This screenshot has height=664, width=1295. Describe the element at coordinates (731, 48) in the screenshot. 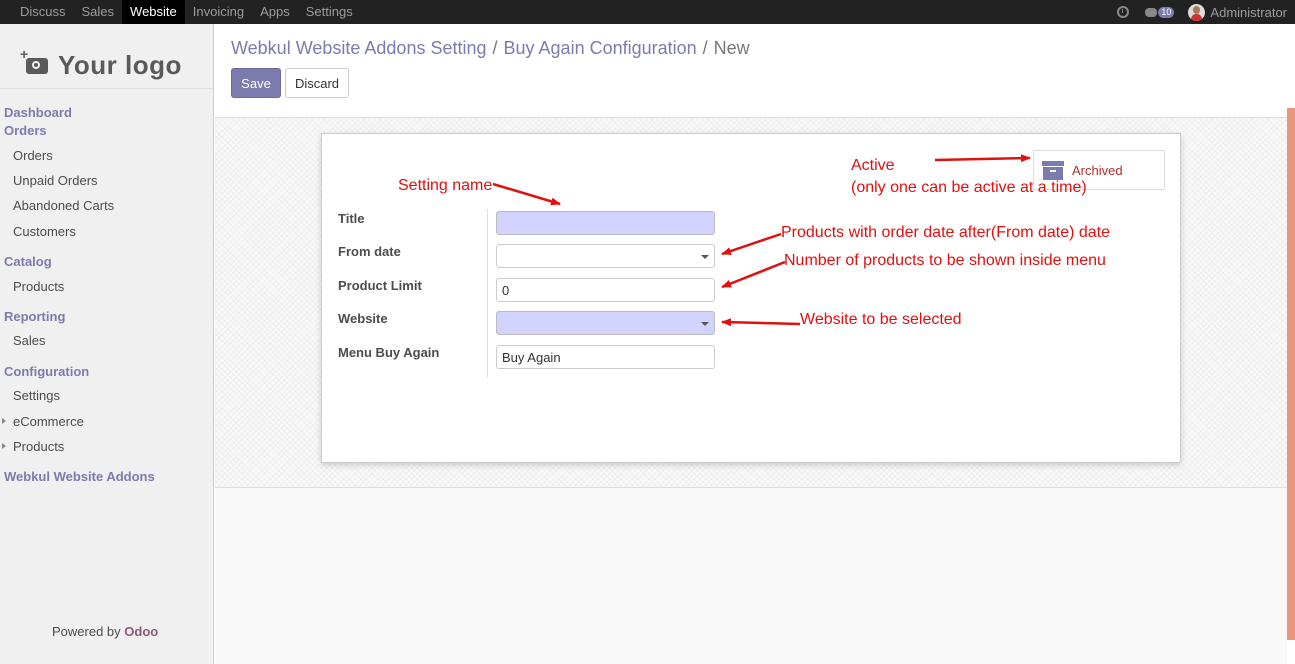

I see `breadcrumb-current: New` at that location.